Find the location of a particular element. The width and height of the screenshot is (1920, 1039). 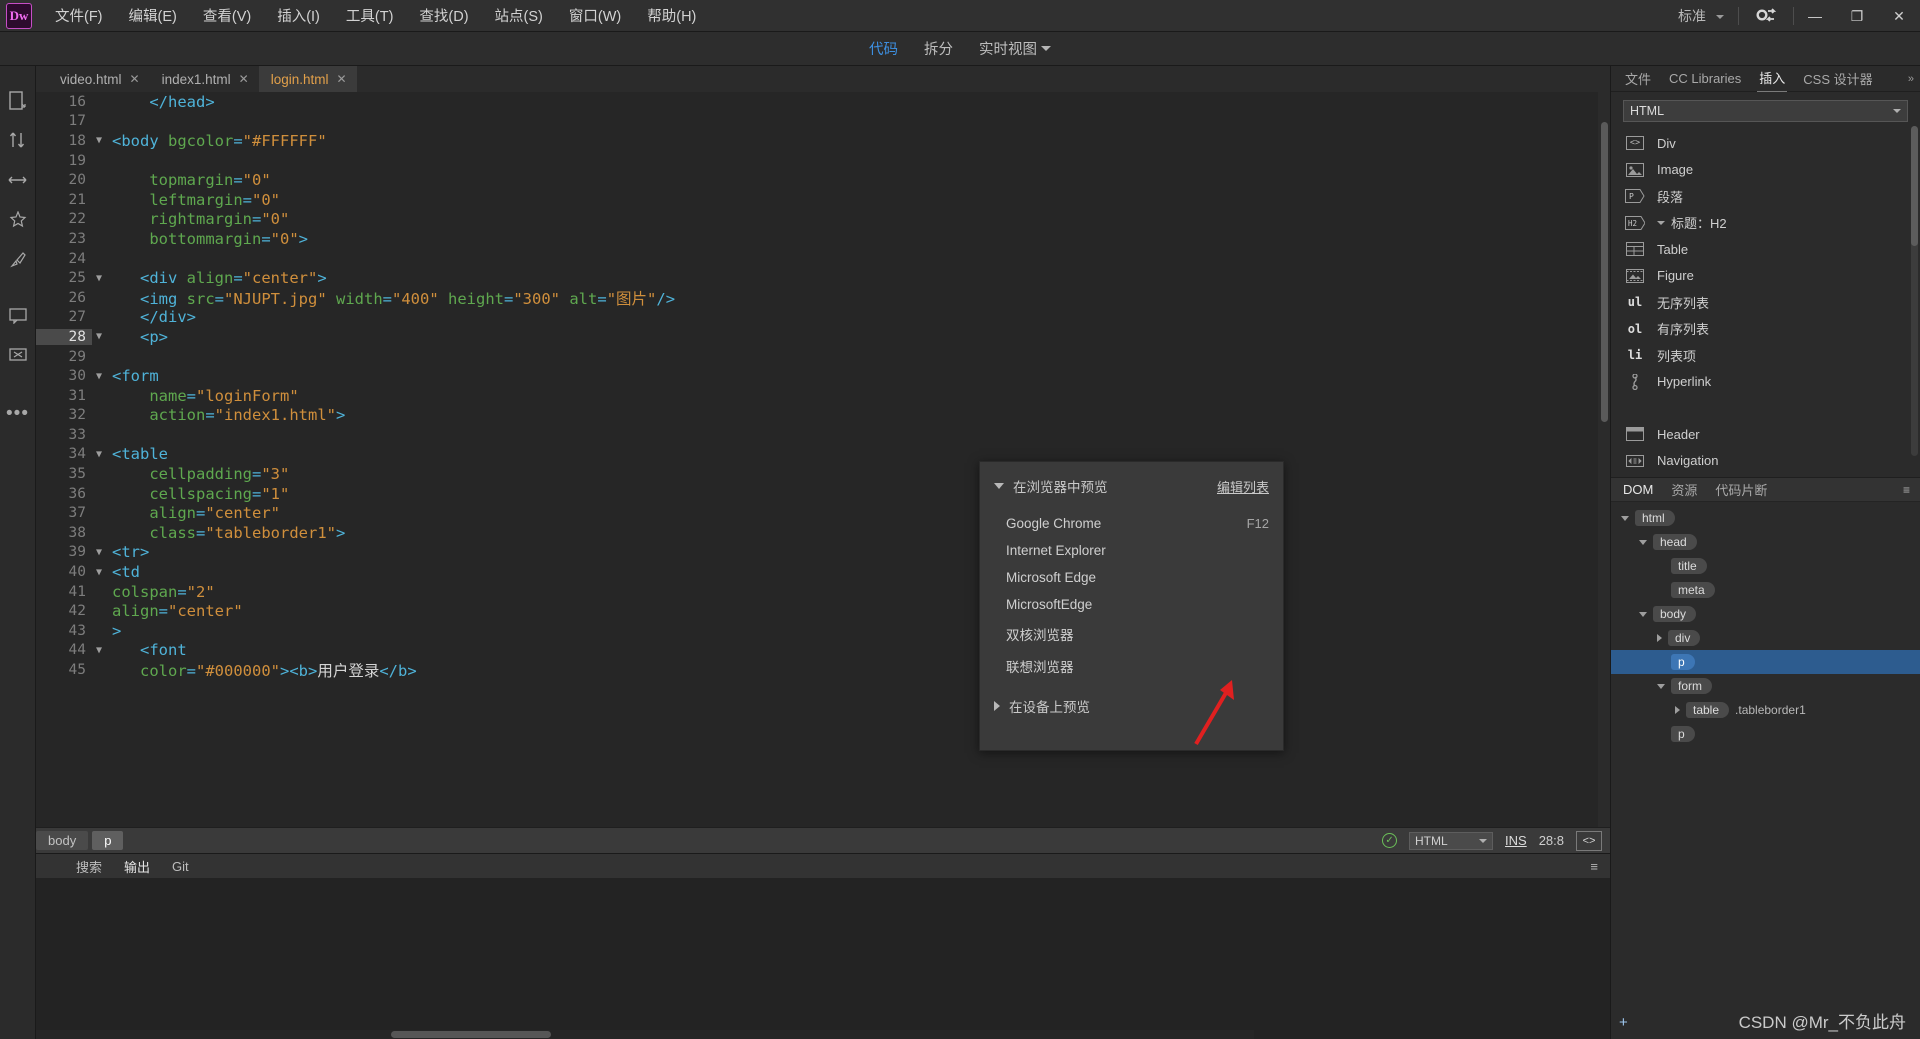

dom-node-meta: meta is located at coordinates (1765, 590).